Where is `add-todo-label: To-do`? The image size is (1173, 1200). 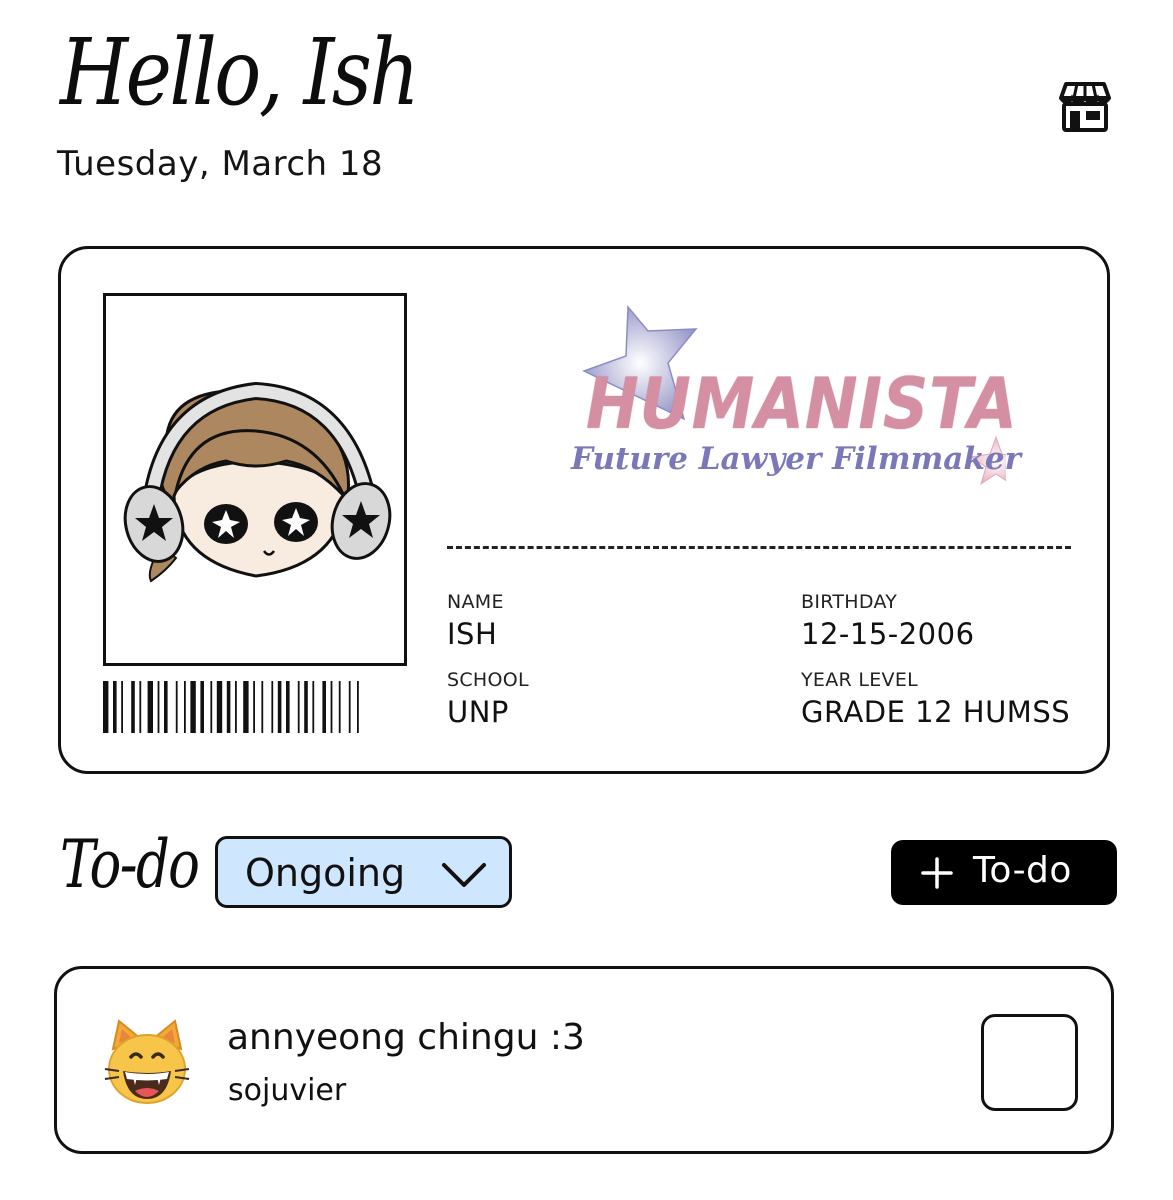
add-todo-label: To-do is located at coordinates (1022, 870).